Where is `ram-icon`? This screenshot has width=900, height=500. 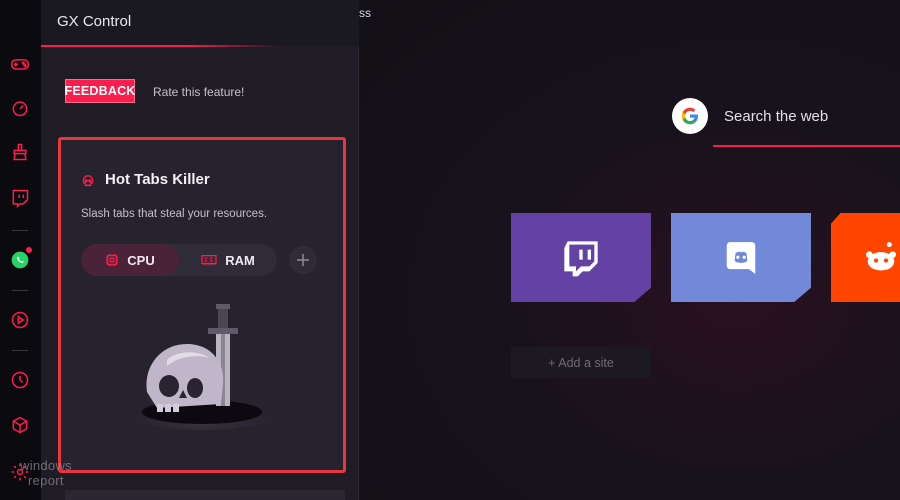 ram-icon is located at coordinates (209, 260).